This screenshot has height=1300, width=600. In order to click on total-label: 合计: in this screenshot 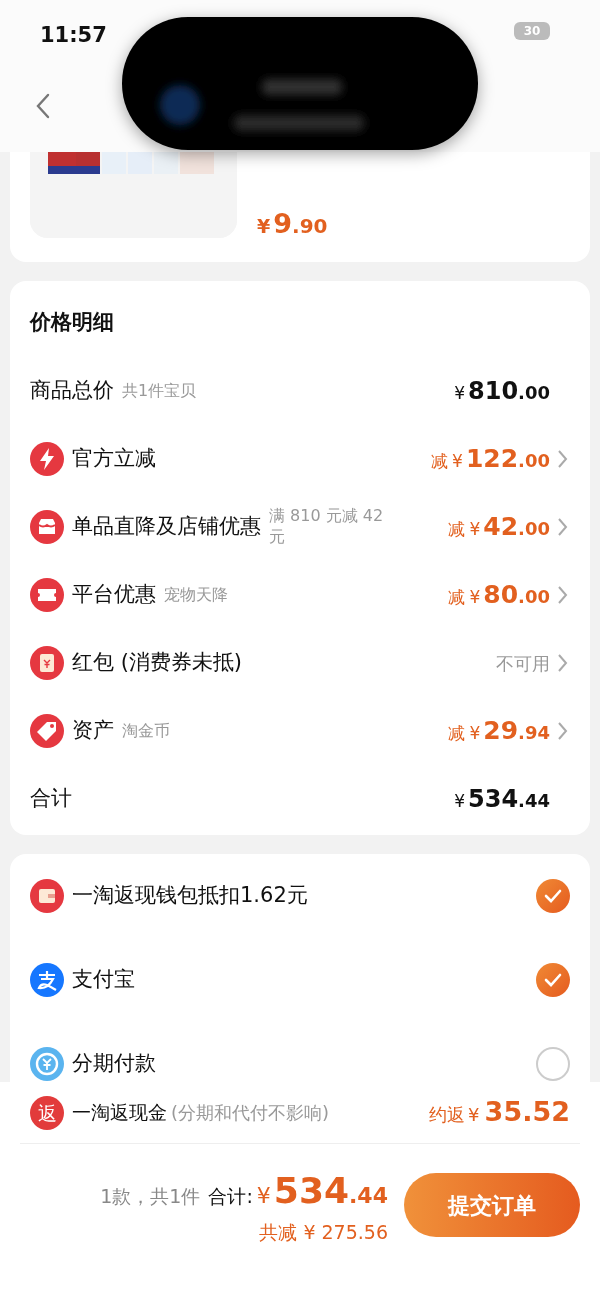, I will do `click(230, 1196)`.